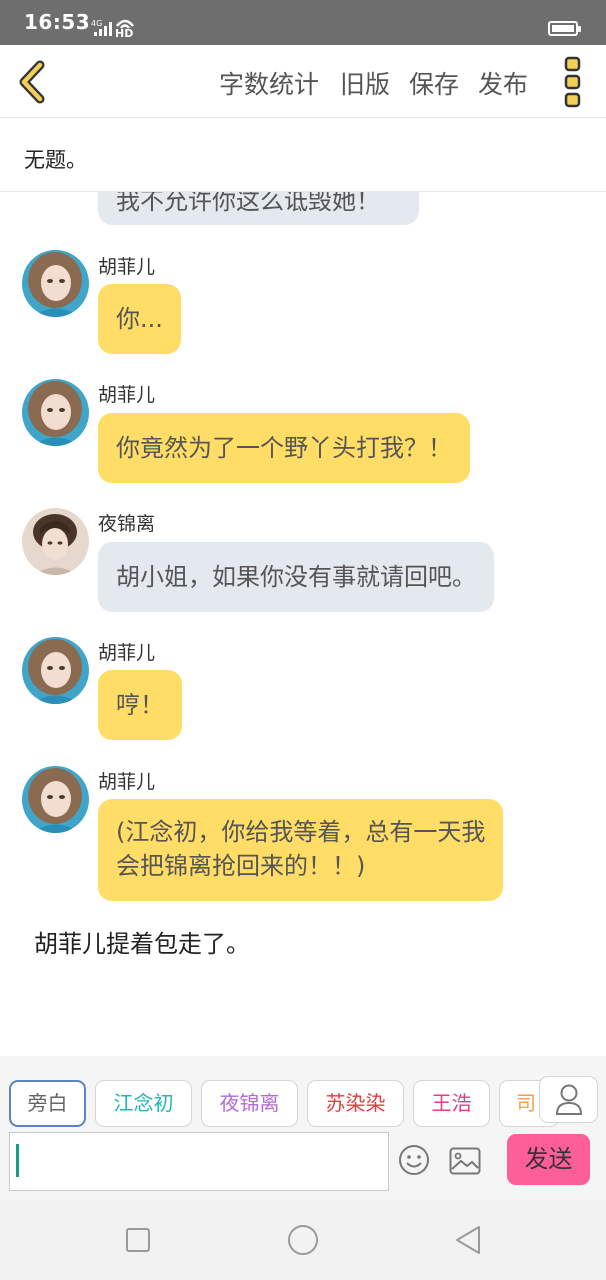  What do you see at coordinates (127, 524) in the screenshot?
I see `sender-name: 夜锦离` at bounding box center [127, 524].